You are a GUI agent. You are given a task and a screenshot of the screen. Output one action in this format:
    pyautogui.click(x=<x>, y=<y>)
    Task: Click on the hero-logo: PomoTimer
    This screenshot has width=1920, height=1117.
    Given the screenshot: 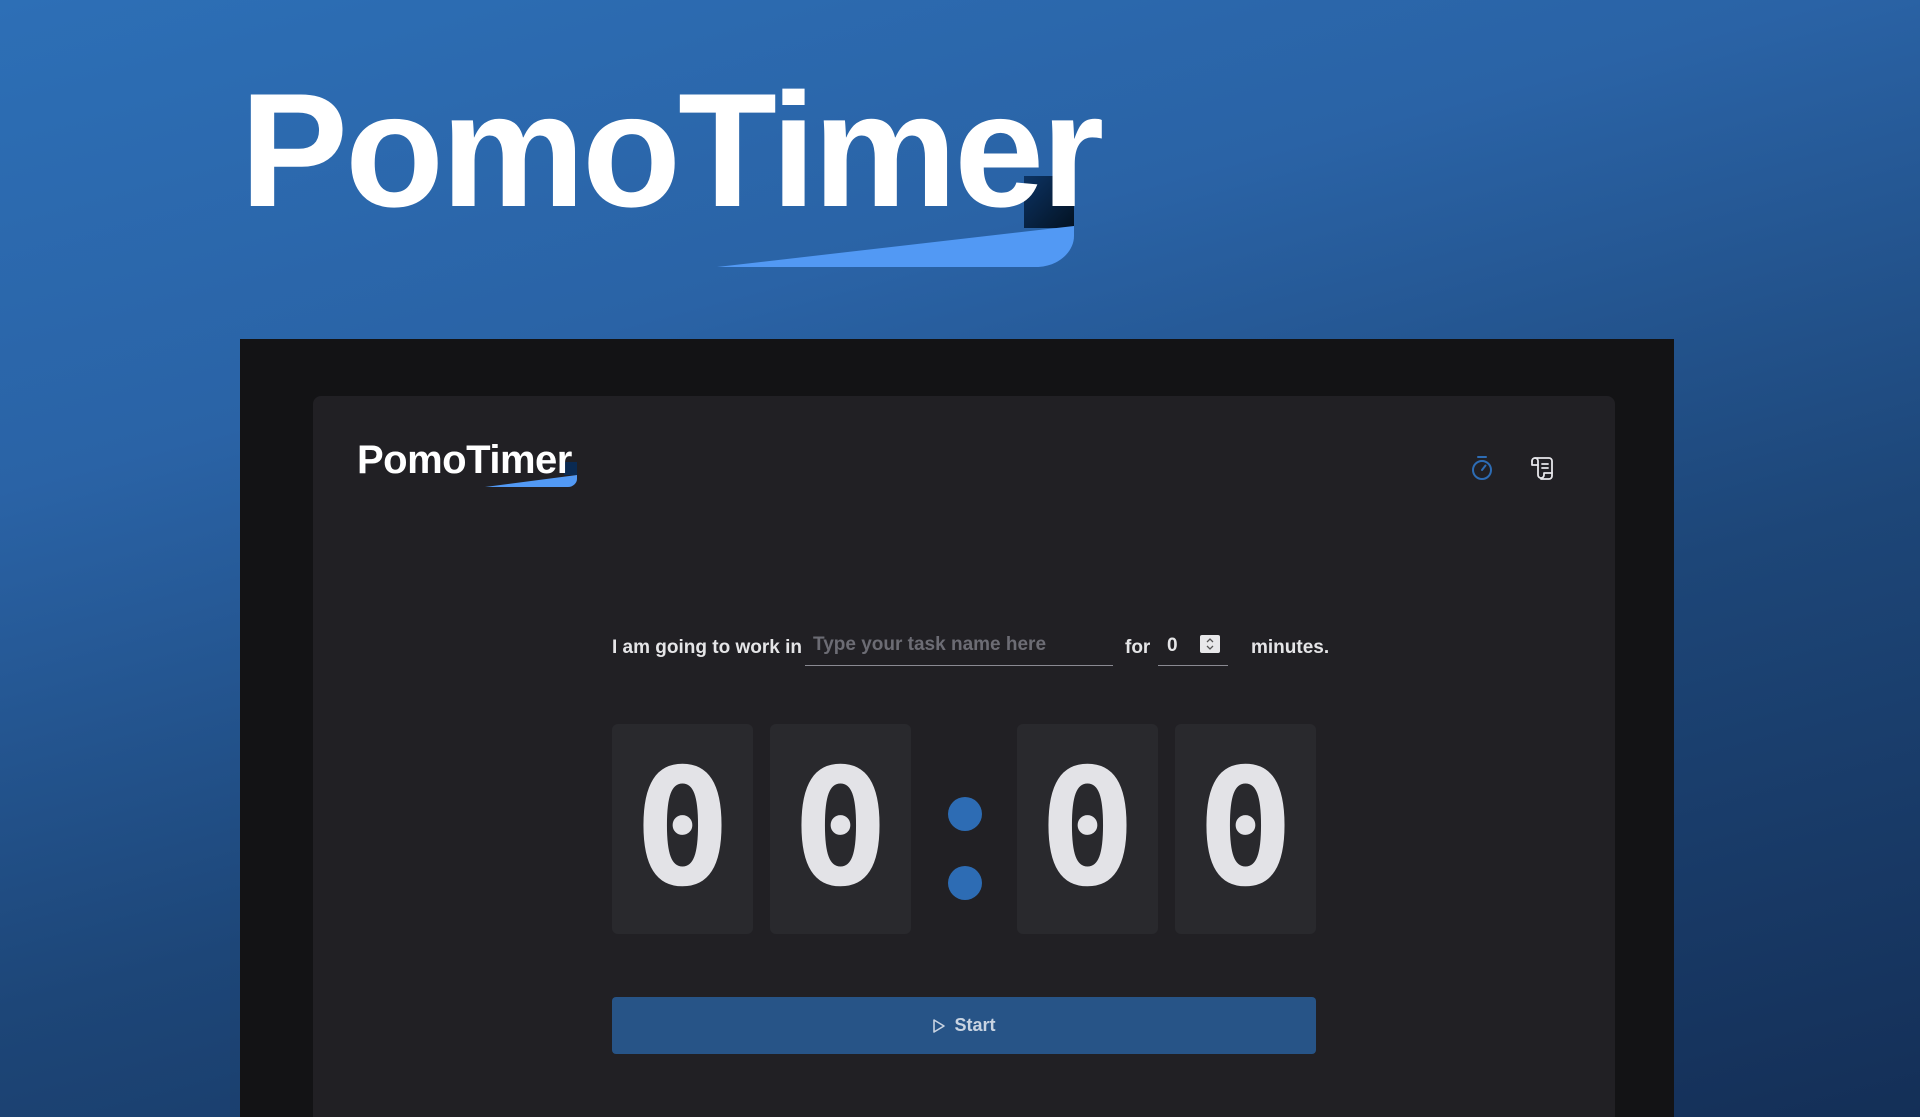 What is the action you would take?
    pyautogui.click(x=672, y=163)
    